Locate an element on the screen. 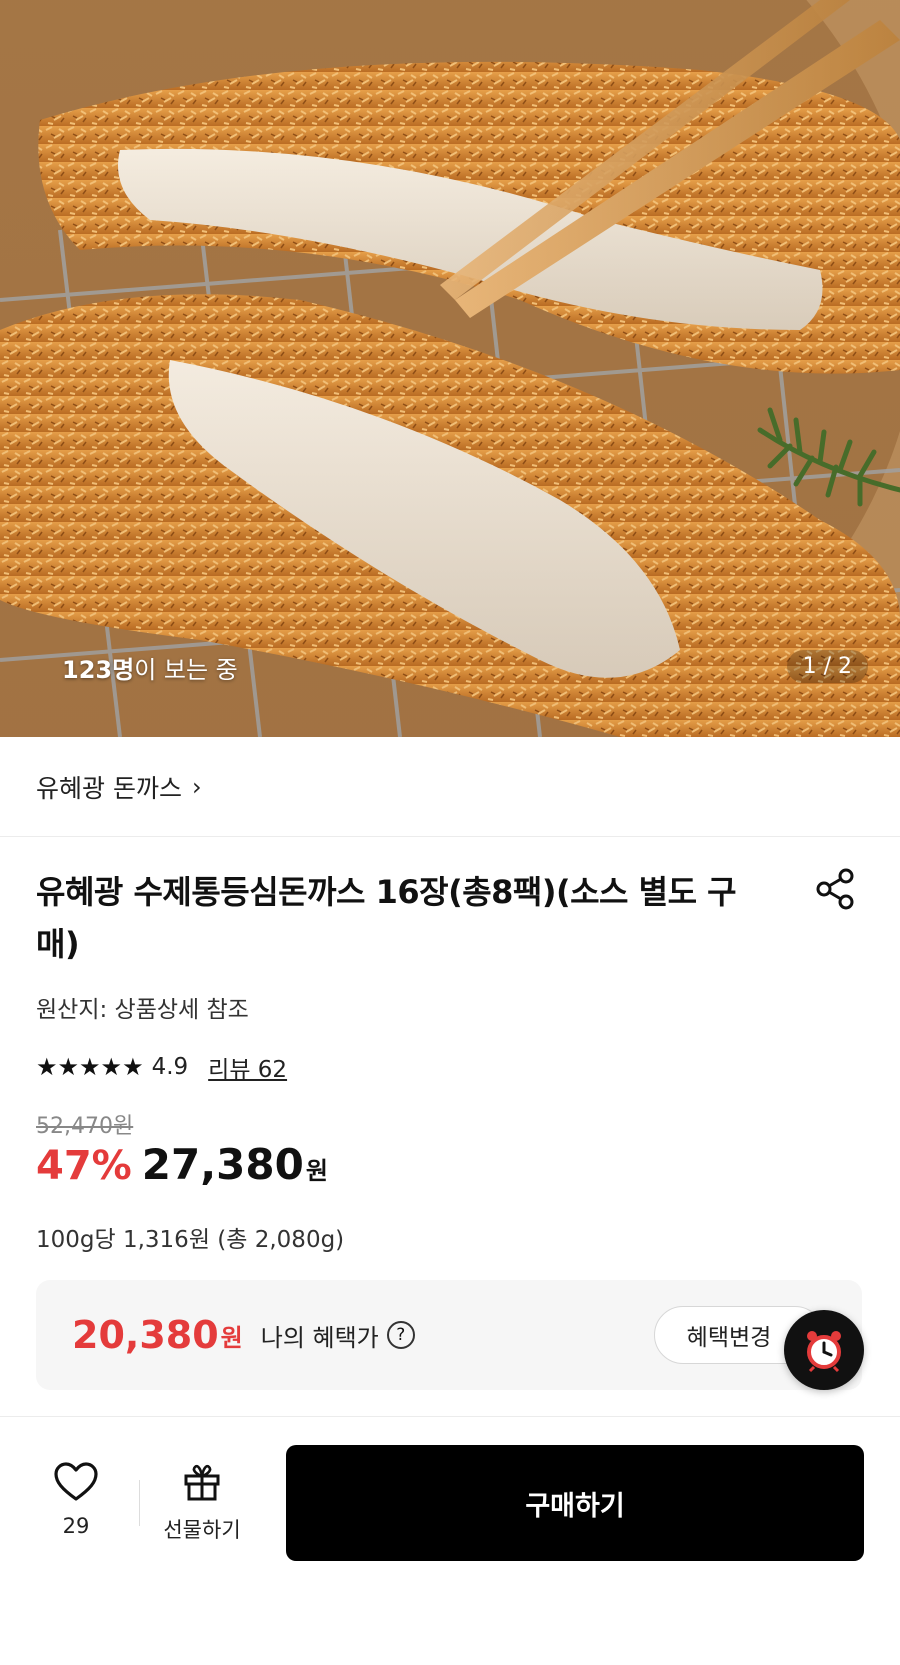 The width and height of the screenshot is (900, 1665). discount-rate: 47% is located at coordinates (84, 1166).